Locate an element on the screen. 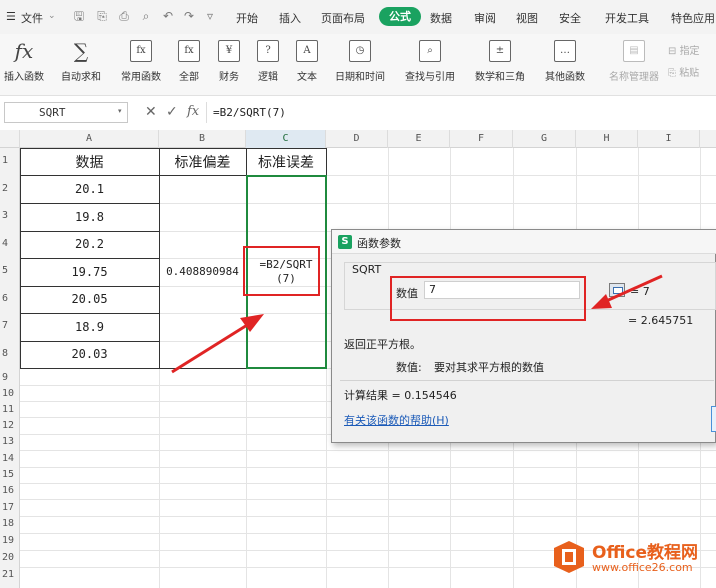  watermark-title: Office教程网 is located at coordinates (645, 553).